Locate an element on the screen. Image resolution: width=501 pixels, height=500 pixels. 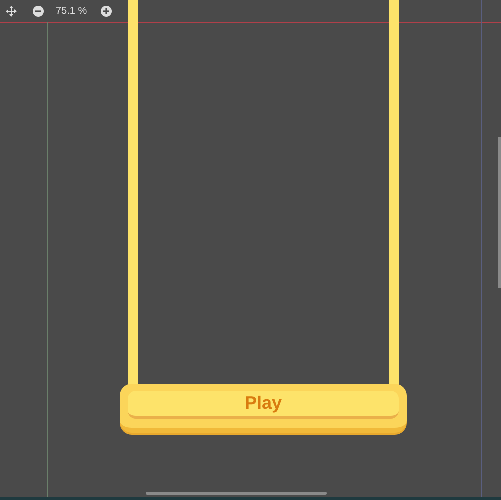
zoom-in-icon is located at coordinates (106, 11).